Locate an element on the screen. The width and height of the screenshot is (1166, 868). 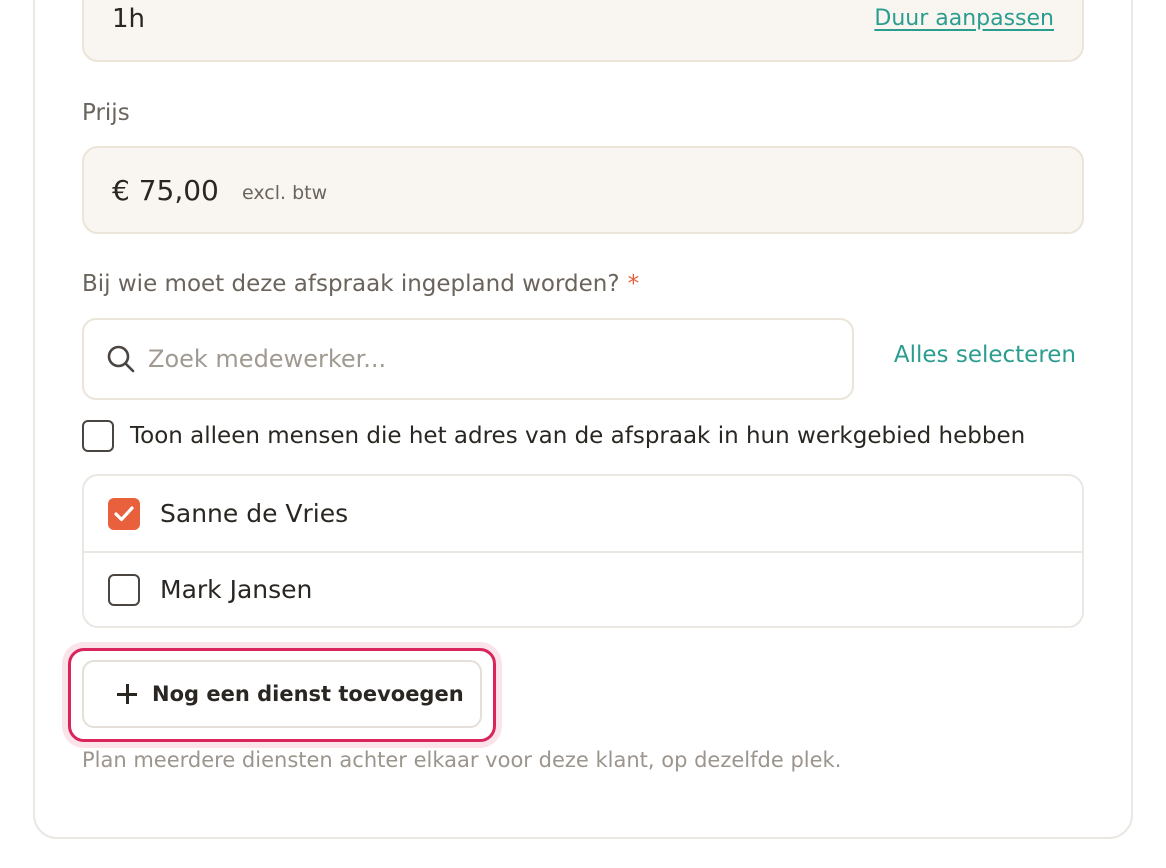
staff-name: Sanne de Vries is located at coordinates (254, 513).